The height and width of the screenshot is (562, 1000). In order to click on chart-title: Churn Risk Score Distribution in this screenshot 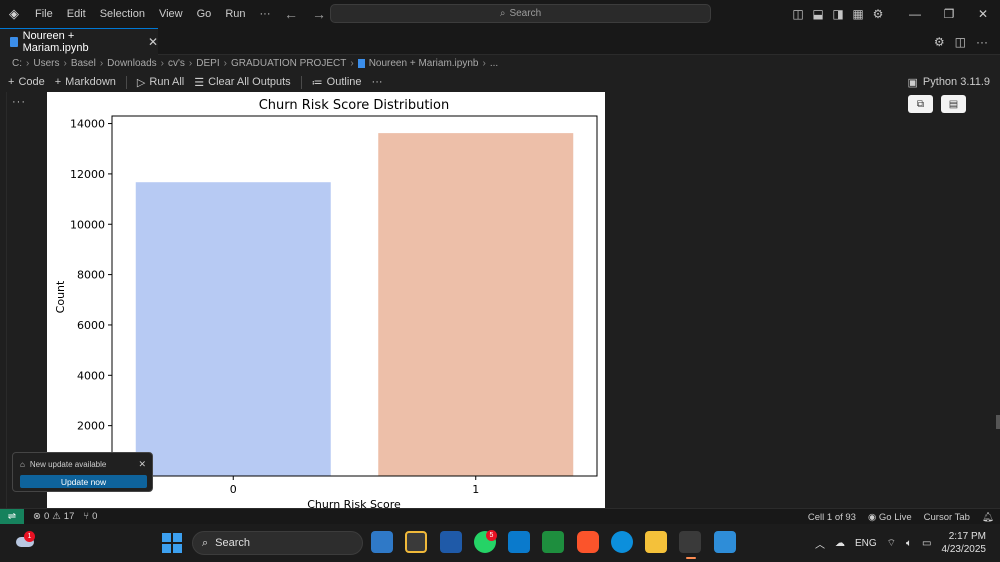, I will do `click(354, 105)`.